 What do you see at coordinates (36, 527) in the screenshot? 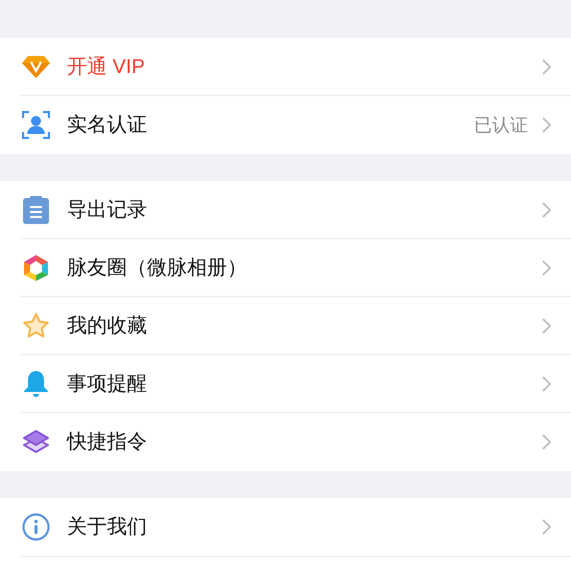
I see `info-icon` at bounding box center [36, 527].